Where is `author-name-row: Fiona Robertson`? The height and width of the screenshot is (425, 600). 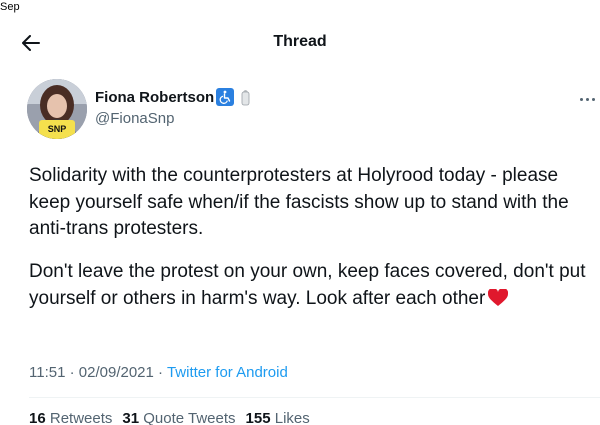
author-name-row: Fiona Robertson is located at coordinates (173, 97).